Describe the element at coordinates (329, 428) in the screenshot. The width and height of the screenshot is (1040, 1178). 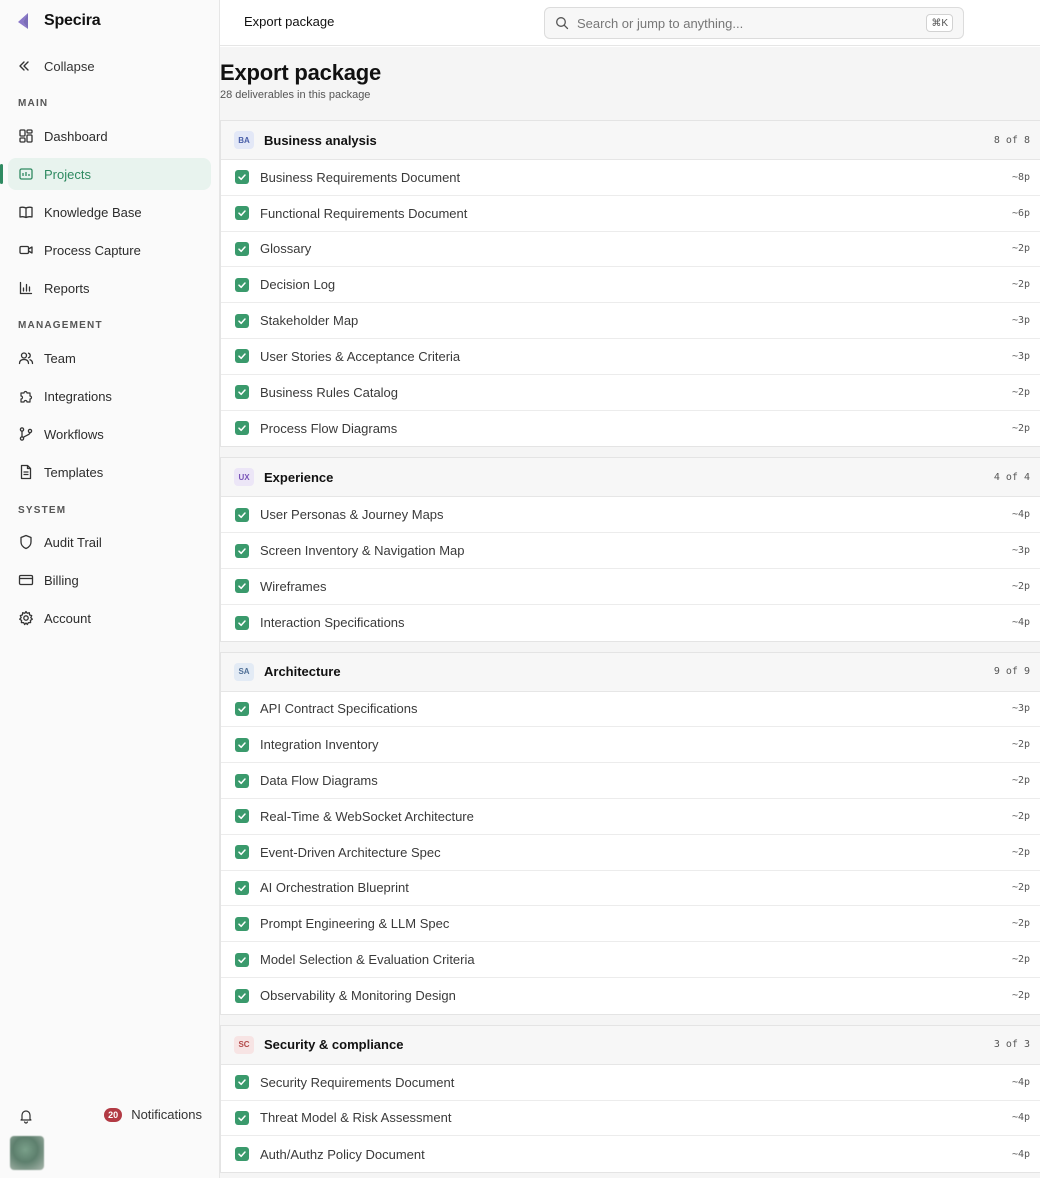
I see `deliverable-label: Process Flow Diagrams` at that location.